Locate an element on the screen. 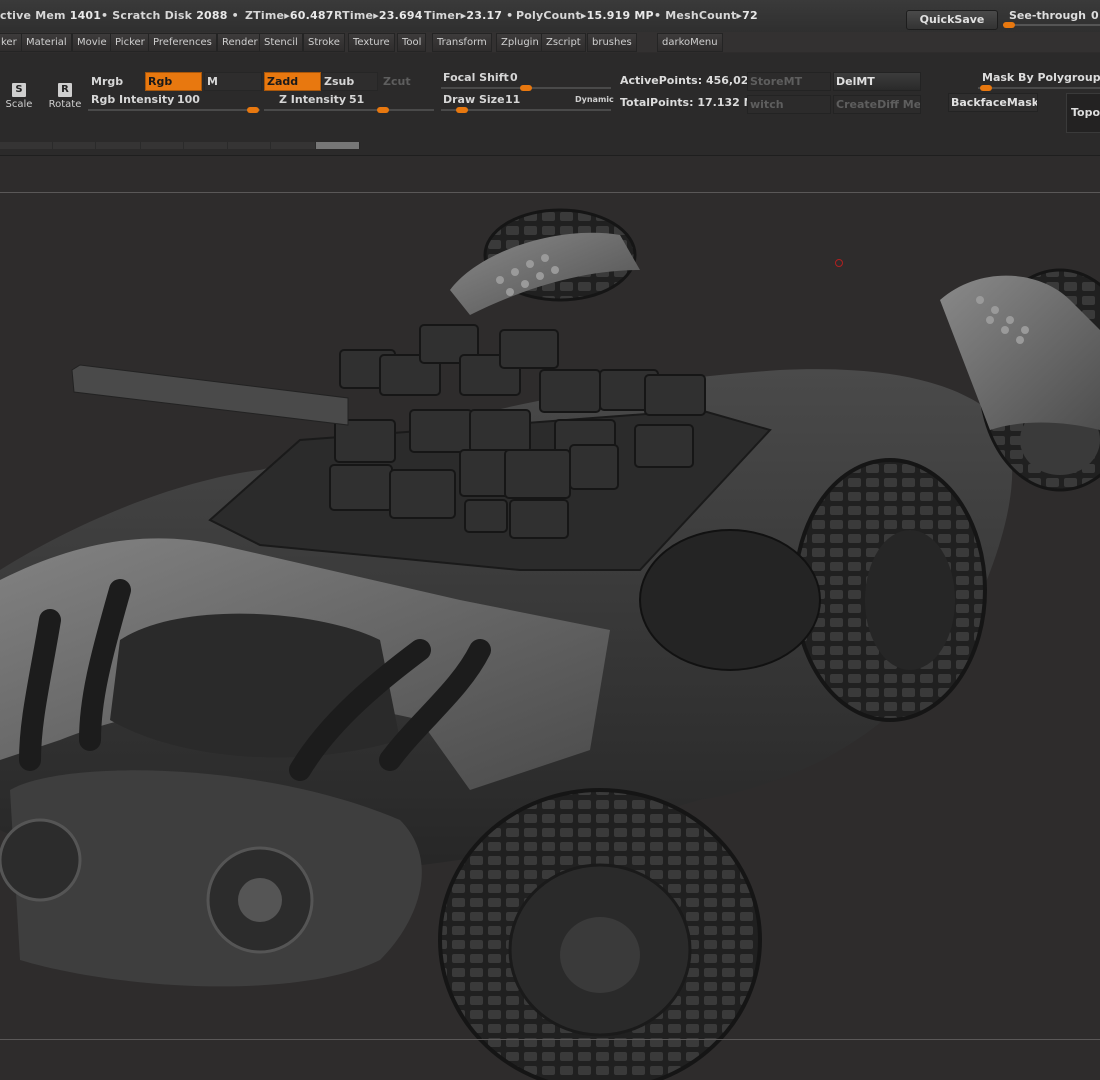 The image size is (1100, 1080). scratch-disk-readout: • Scratch Disk 2088 • is located at coordinates (170, 15).